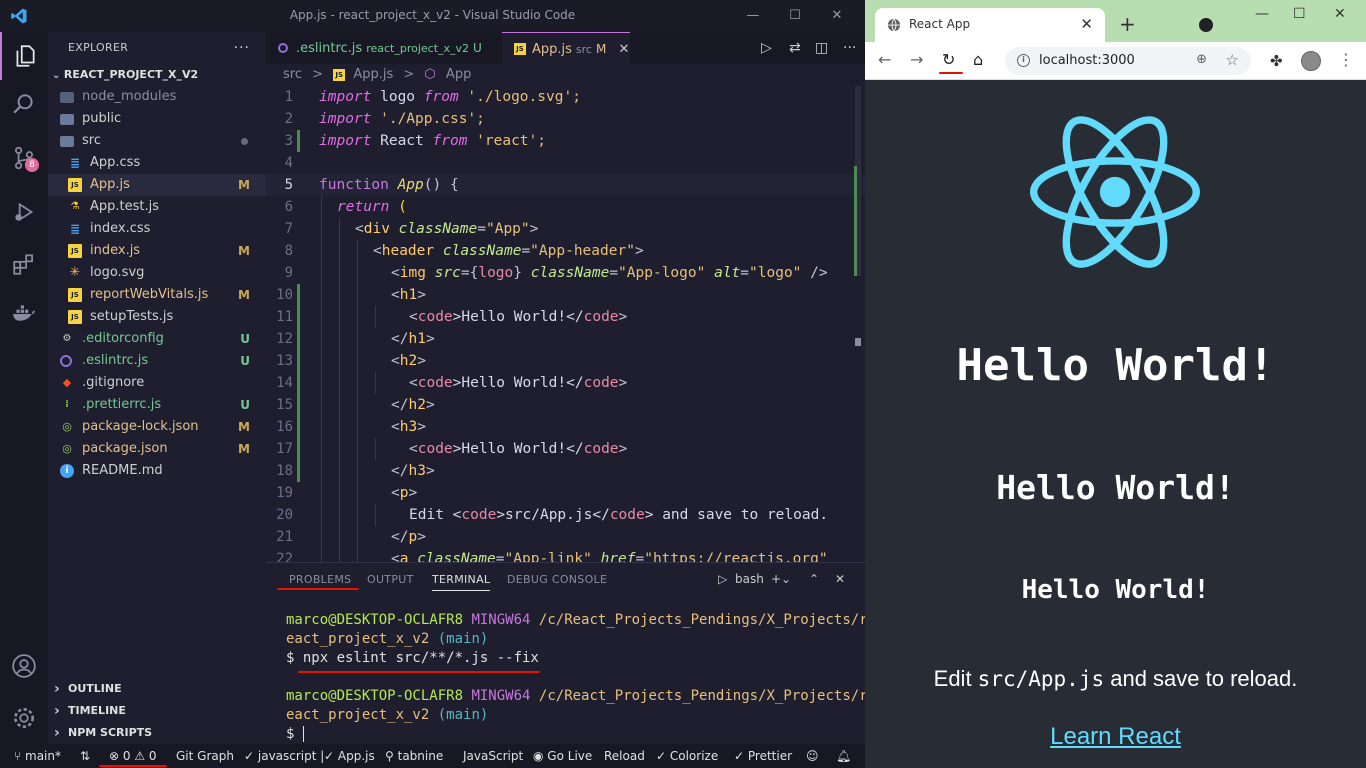  What do you see at coordinates (749, 579) in the screenshot?
I see `terminal-shell-label: bash` at bounding box center [749, 579].